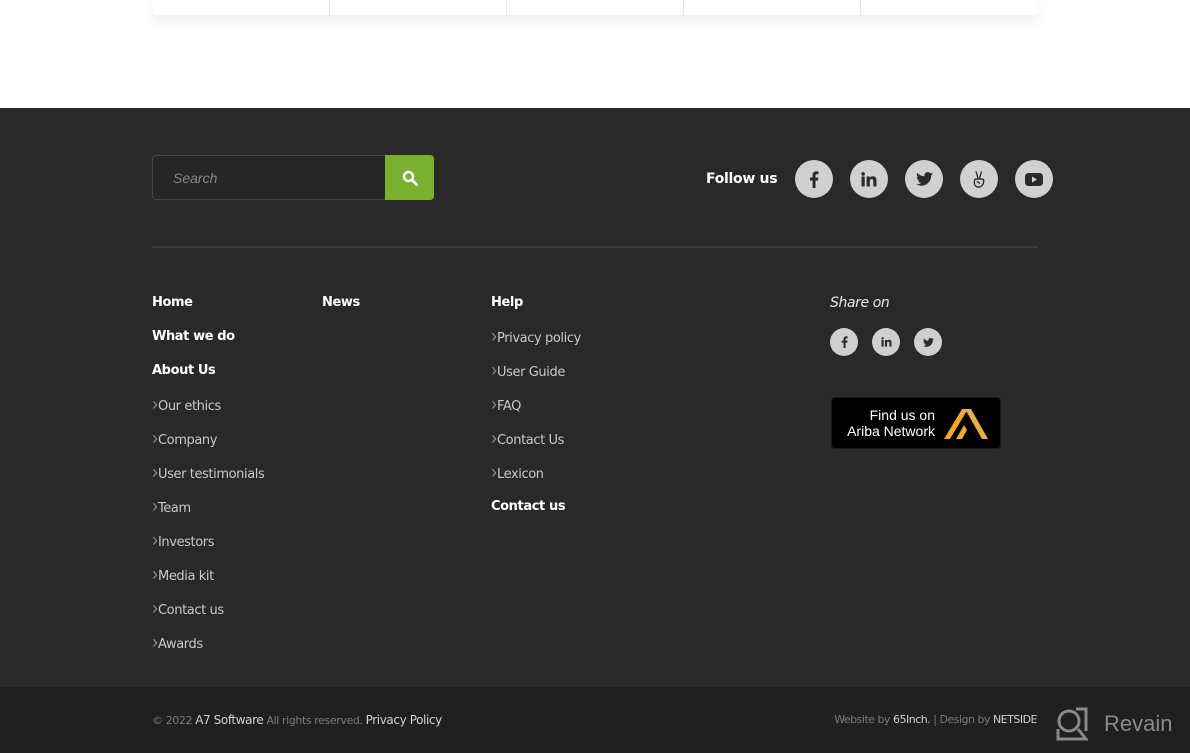  Describe the element at coordinates (186, 576) in the screenshot. I see `footer-sublink-label: Media kit` at that location.